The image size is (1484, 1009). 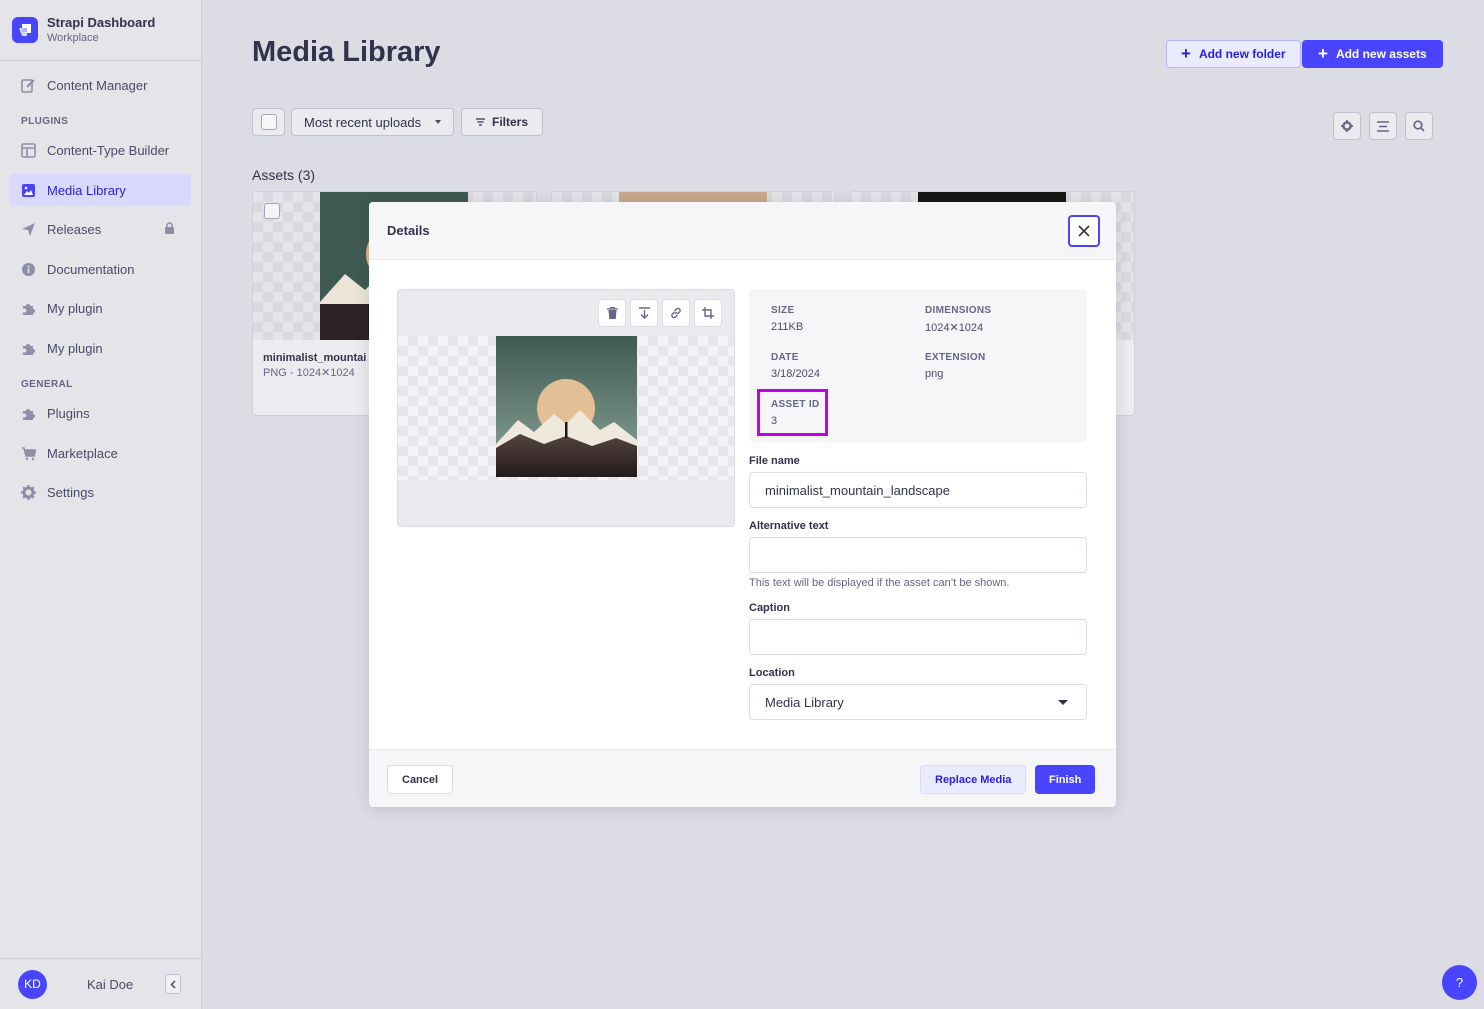 I want to click on sidebar-item-label: Releases, so click(x=74, y=229).